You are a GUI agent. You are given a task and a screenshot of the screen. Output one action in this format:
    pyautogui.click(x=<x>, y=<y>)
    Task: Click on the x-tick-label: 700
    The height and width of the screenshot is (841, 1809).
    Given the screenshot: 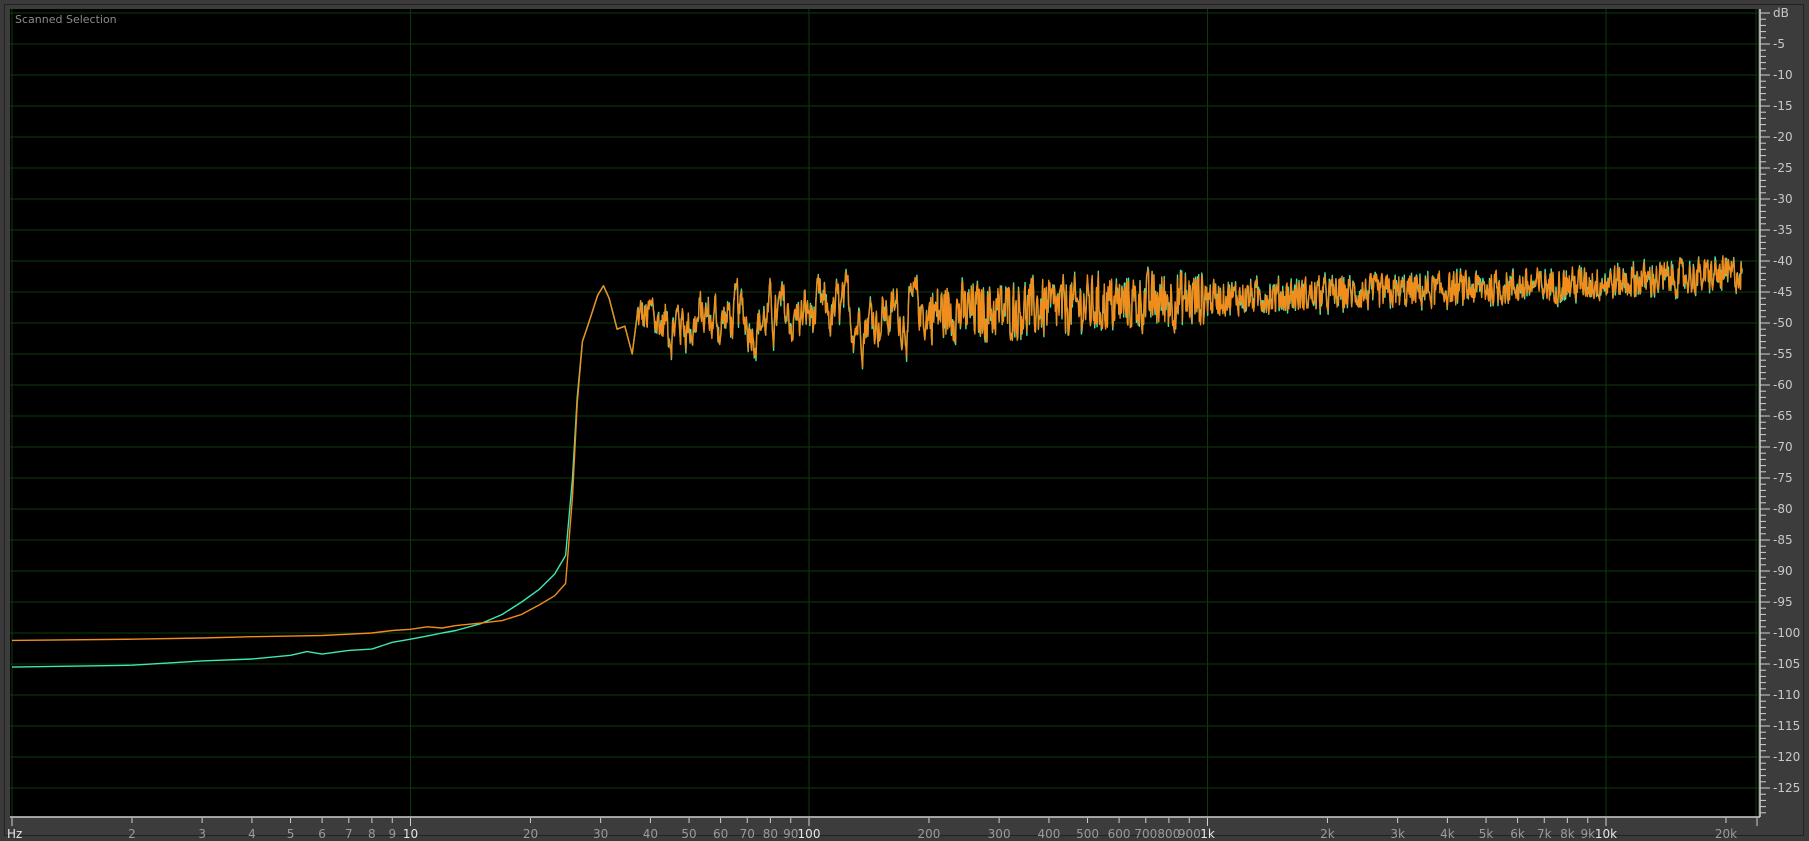 What is the action you would take?
    pyautogui.click(x=1145, y=834)
    